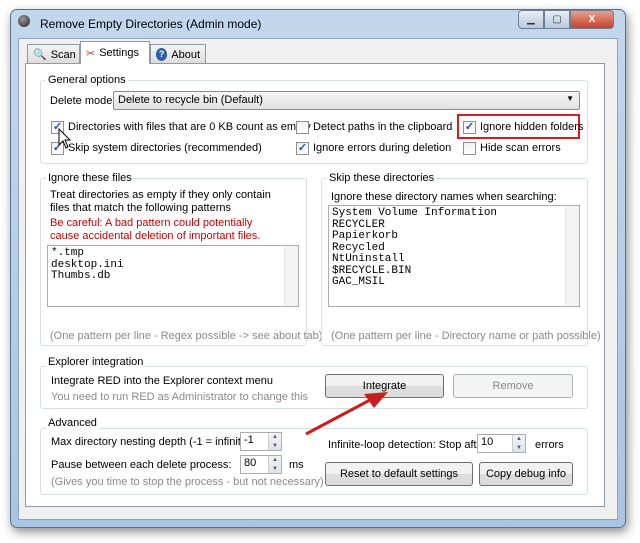  I want to click on minimize-button: ▁, so click(531, 19).